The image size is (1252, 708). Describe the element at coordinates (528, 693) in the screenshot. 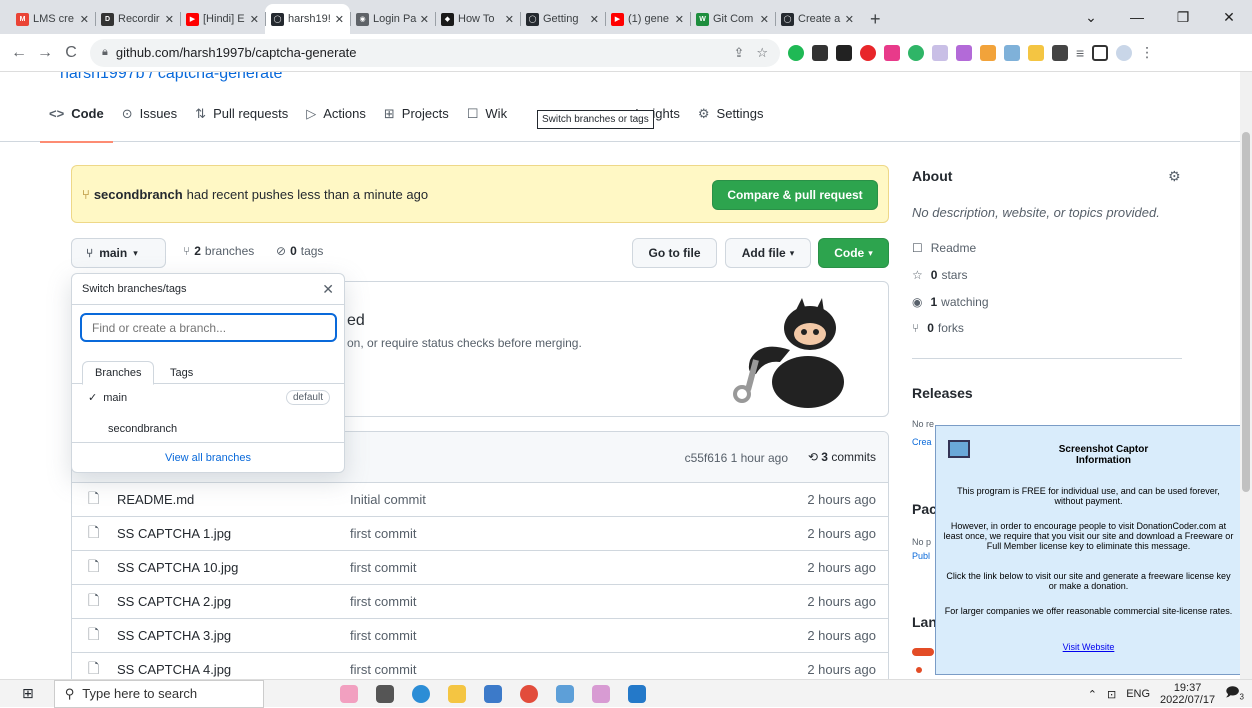

I see `chrome-icon` at that location.